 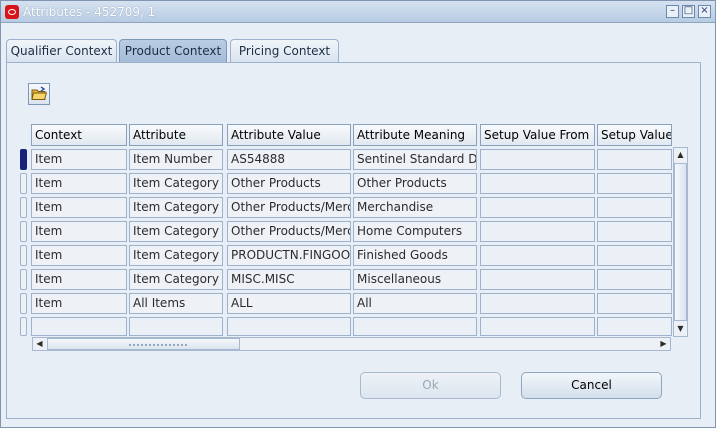 I want to click on table-cell: All, so click(x=415, y=303).